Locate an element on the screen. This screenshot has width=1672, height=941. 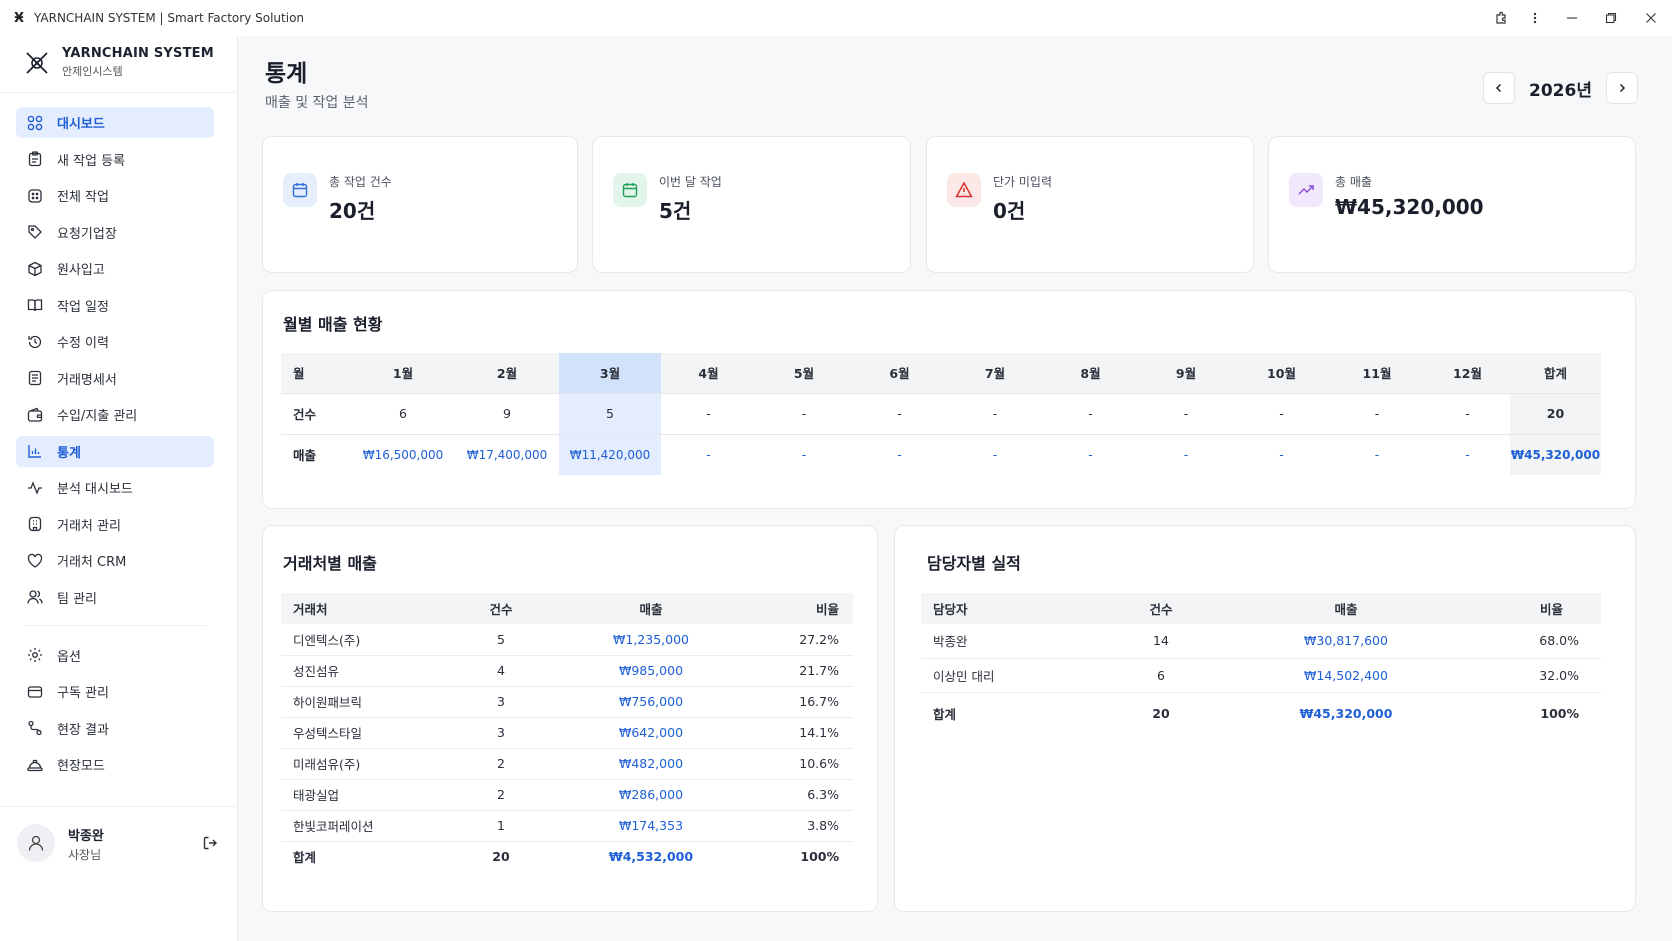
sidebar-item-label: 수정 이력 is located at coordinates (83, 343).